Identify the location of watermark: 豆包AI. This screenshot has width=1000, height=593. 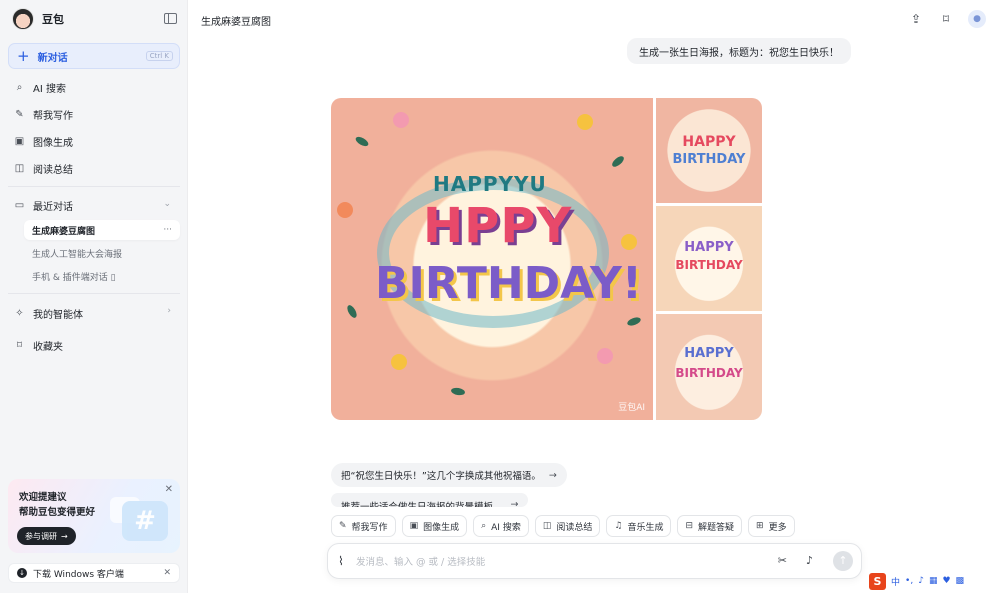
(631, 408).